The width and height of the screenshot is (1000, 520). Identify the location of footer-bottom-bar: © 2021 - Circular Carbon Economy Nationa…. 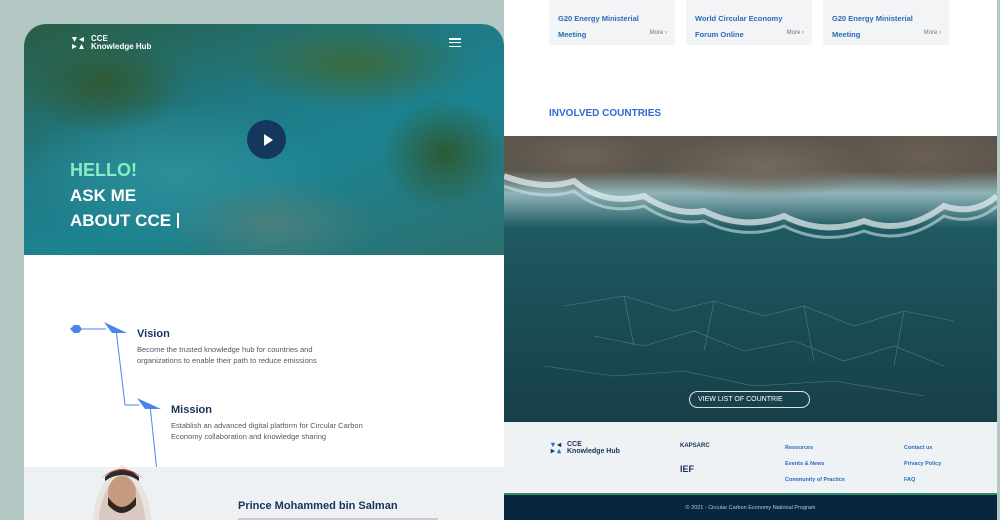
(750, 506).